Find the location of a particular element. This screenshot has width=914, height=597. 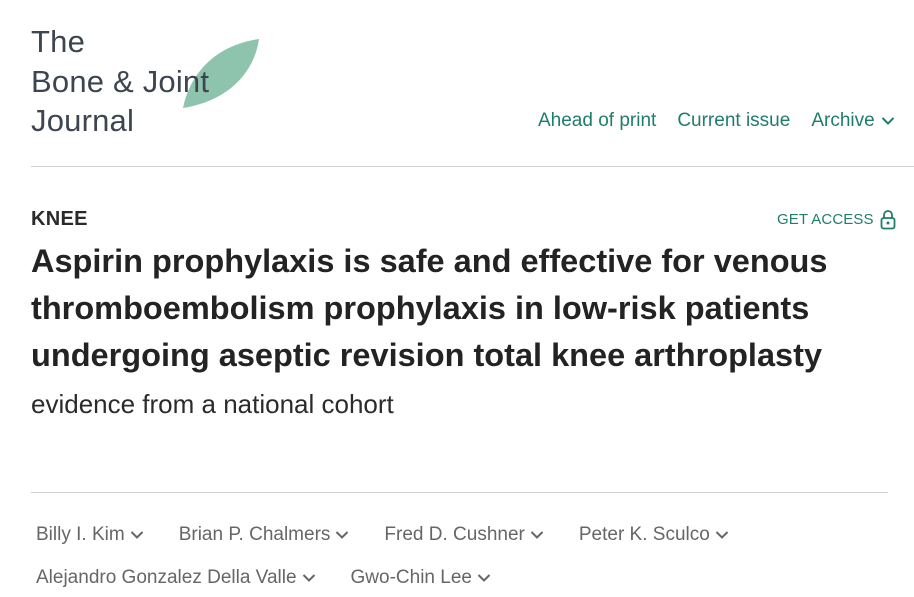

header-divider is located at coordinates (472, 166).